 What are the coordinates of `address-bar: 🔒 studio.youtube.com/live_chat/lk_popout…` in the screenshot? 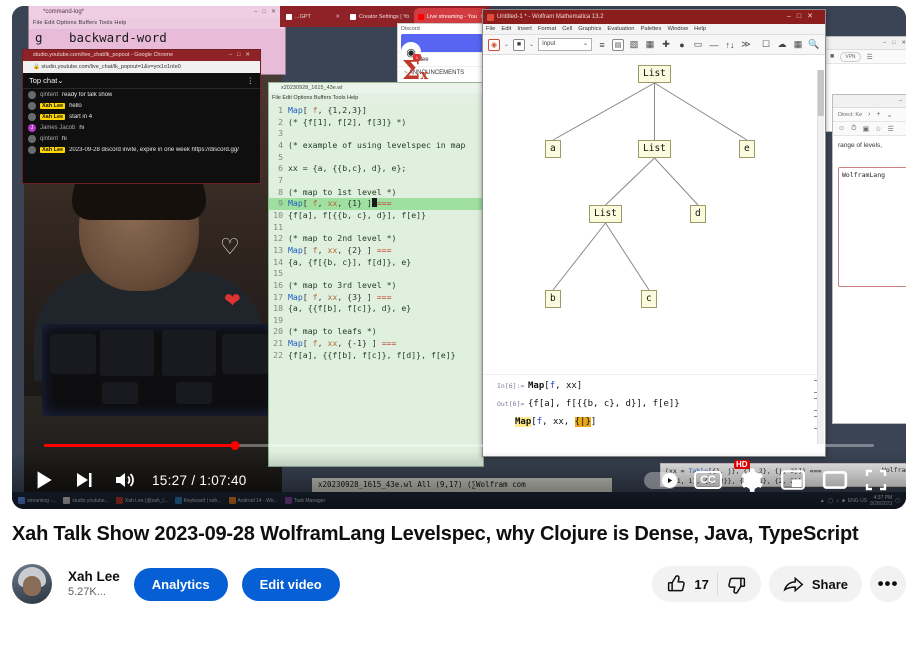 It's located at (141, 67).